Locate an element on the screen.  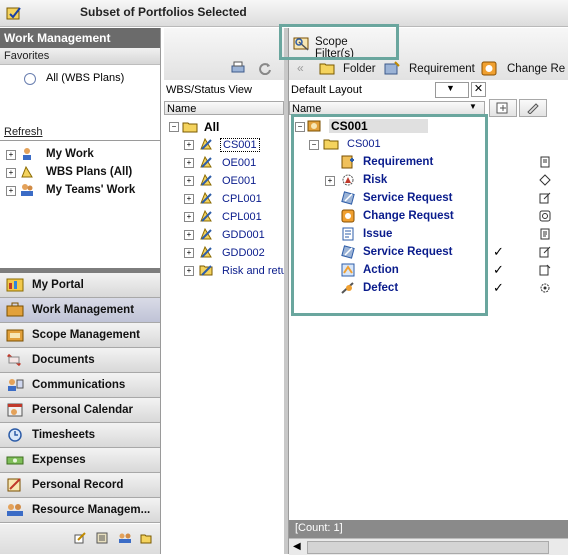
title-bar: Subset of Portfolios Selected is located at coordinates (284, 13).